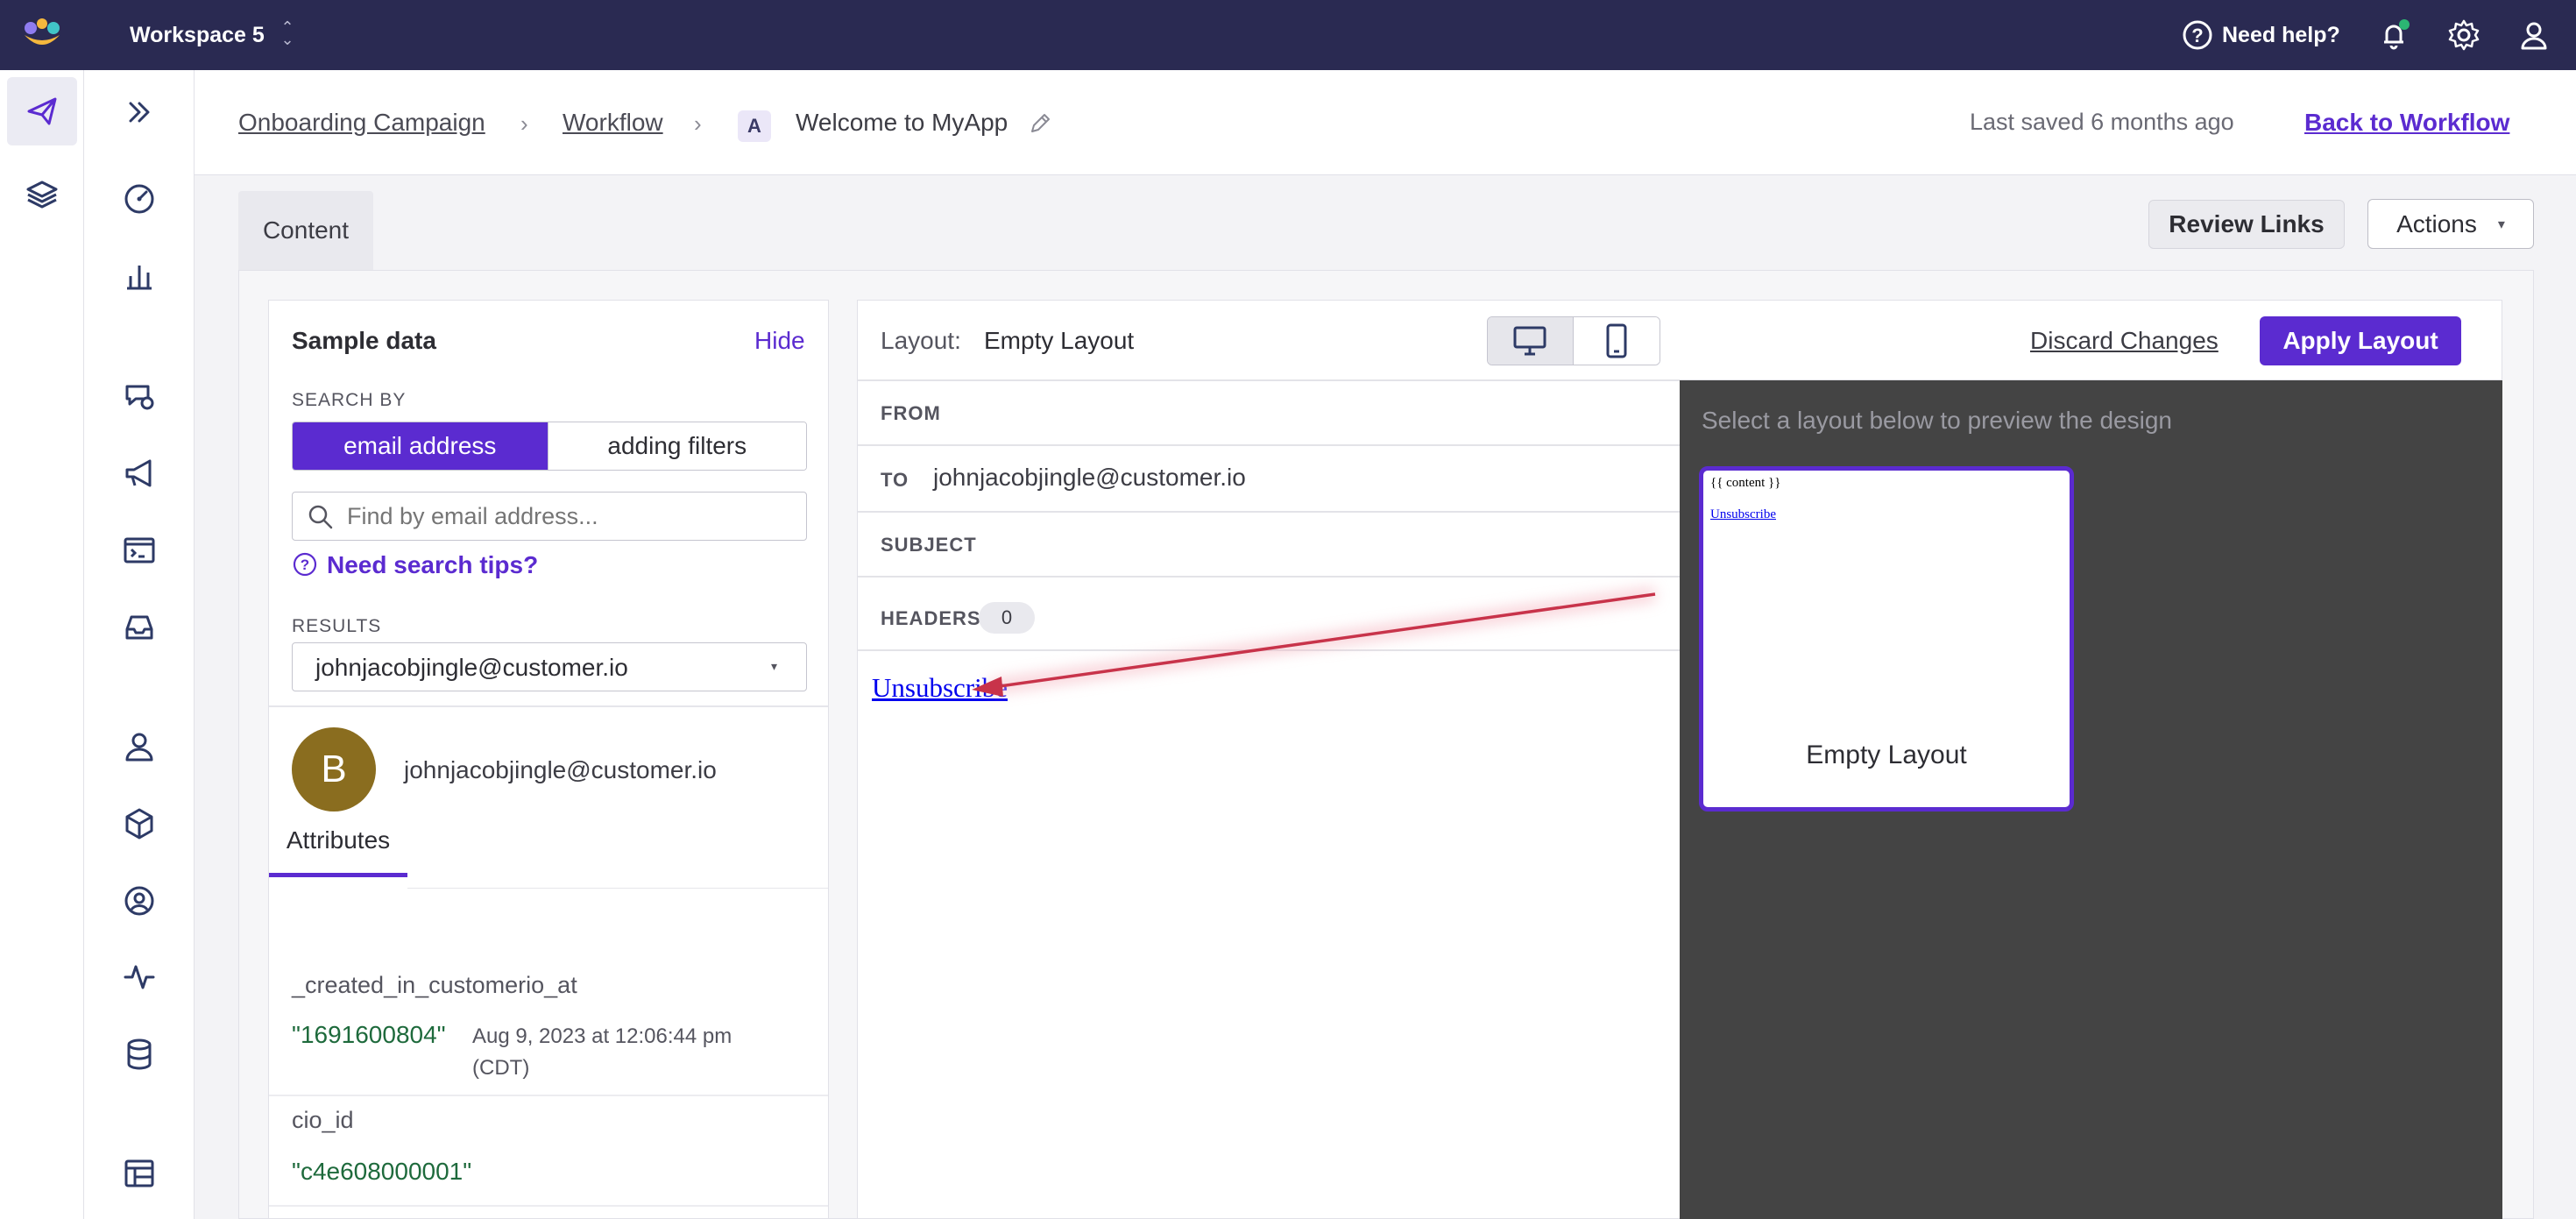  I want to click on email-search-input, so click(568, 517).